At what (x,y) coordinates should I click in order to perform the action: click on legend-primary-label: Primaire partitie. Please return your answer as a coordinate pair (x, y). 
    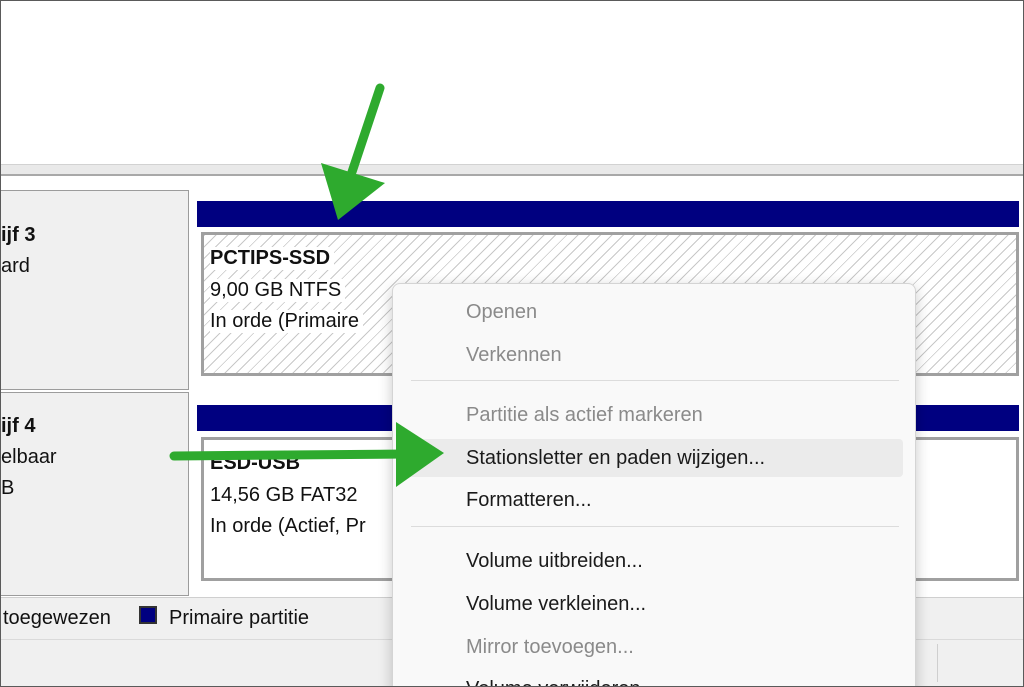
    Looking at the image, I should click on (239, 618).